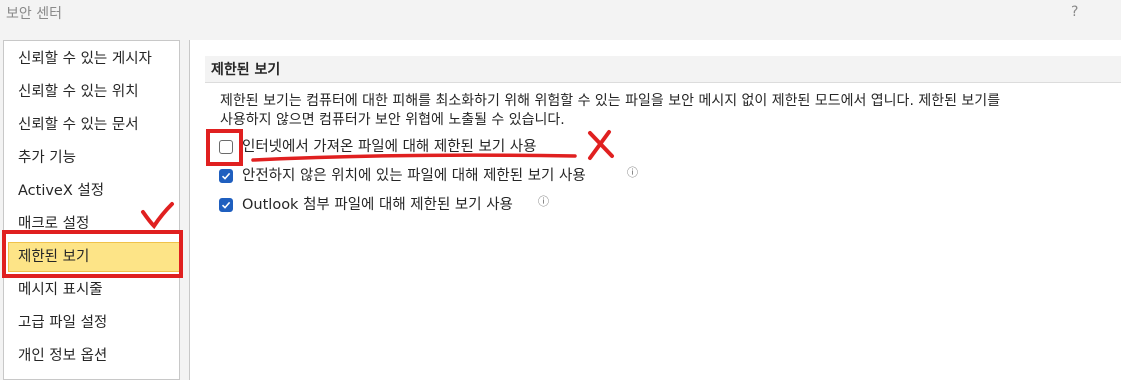  Describe the element at coordinates (34, 14) in the screenshot. I see `window-title: 보안 센터` at that location.